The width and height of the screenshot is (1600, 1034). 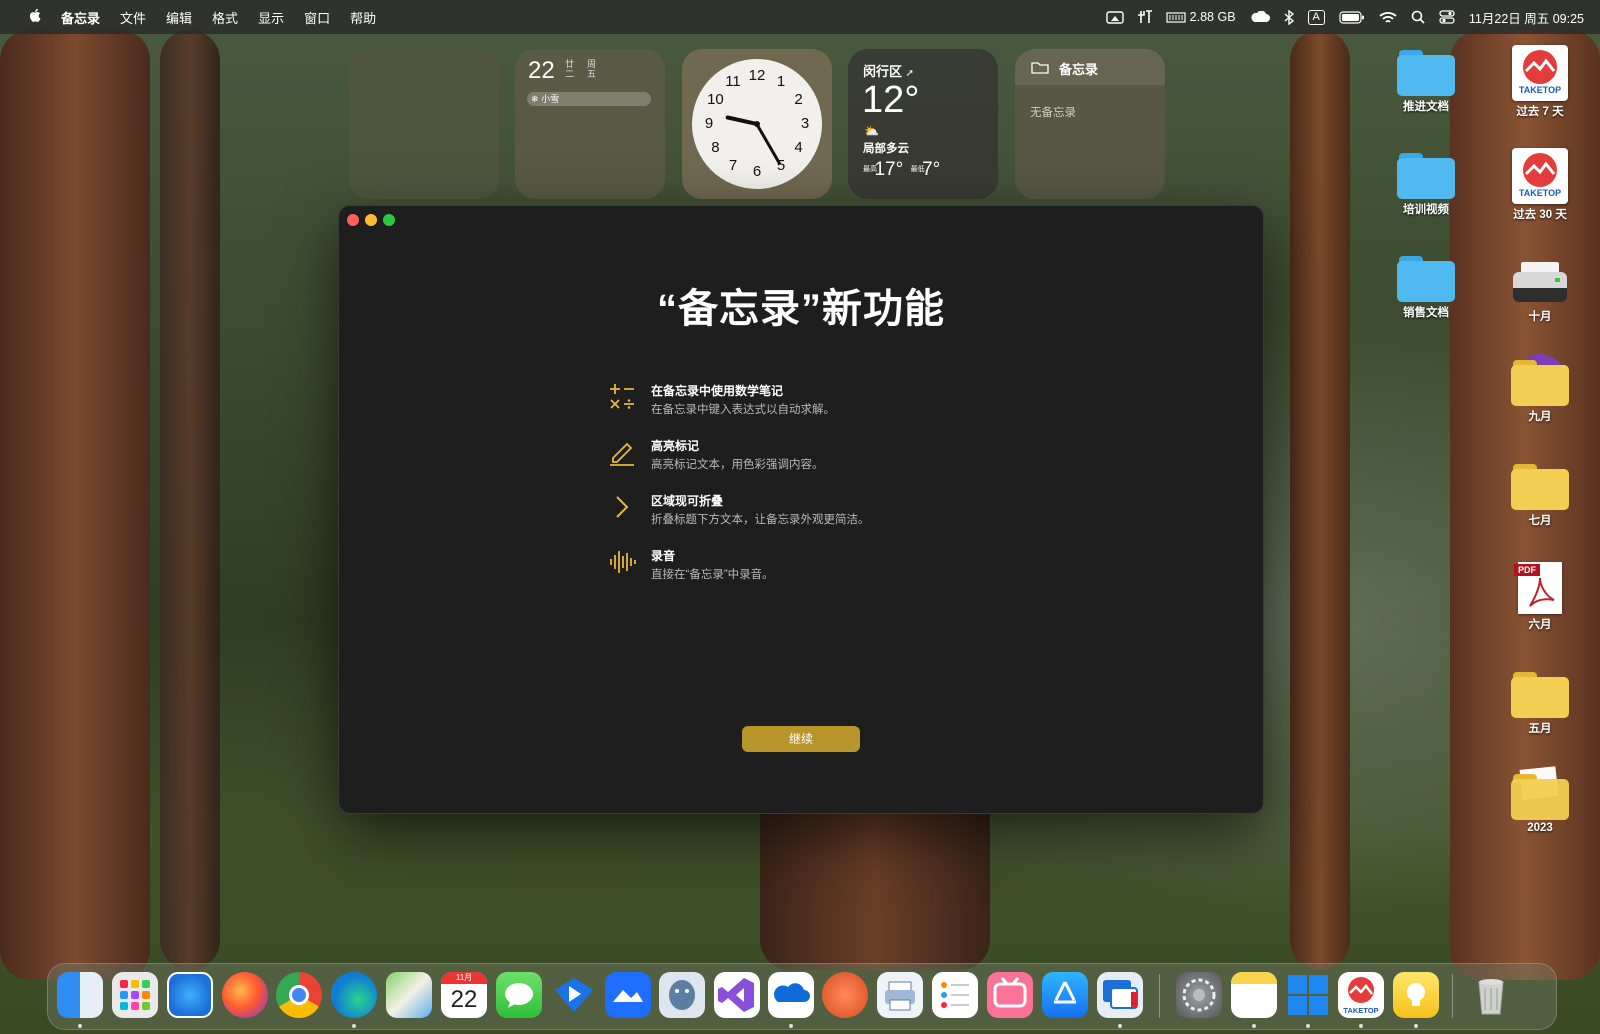 What do you see at coordinates (574, 995) in the screenshot?
I see `tencent-meeting-icon` at bounding box center [574, 995].